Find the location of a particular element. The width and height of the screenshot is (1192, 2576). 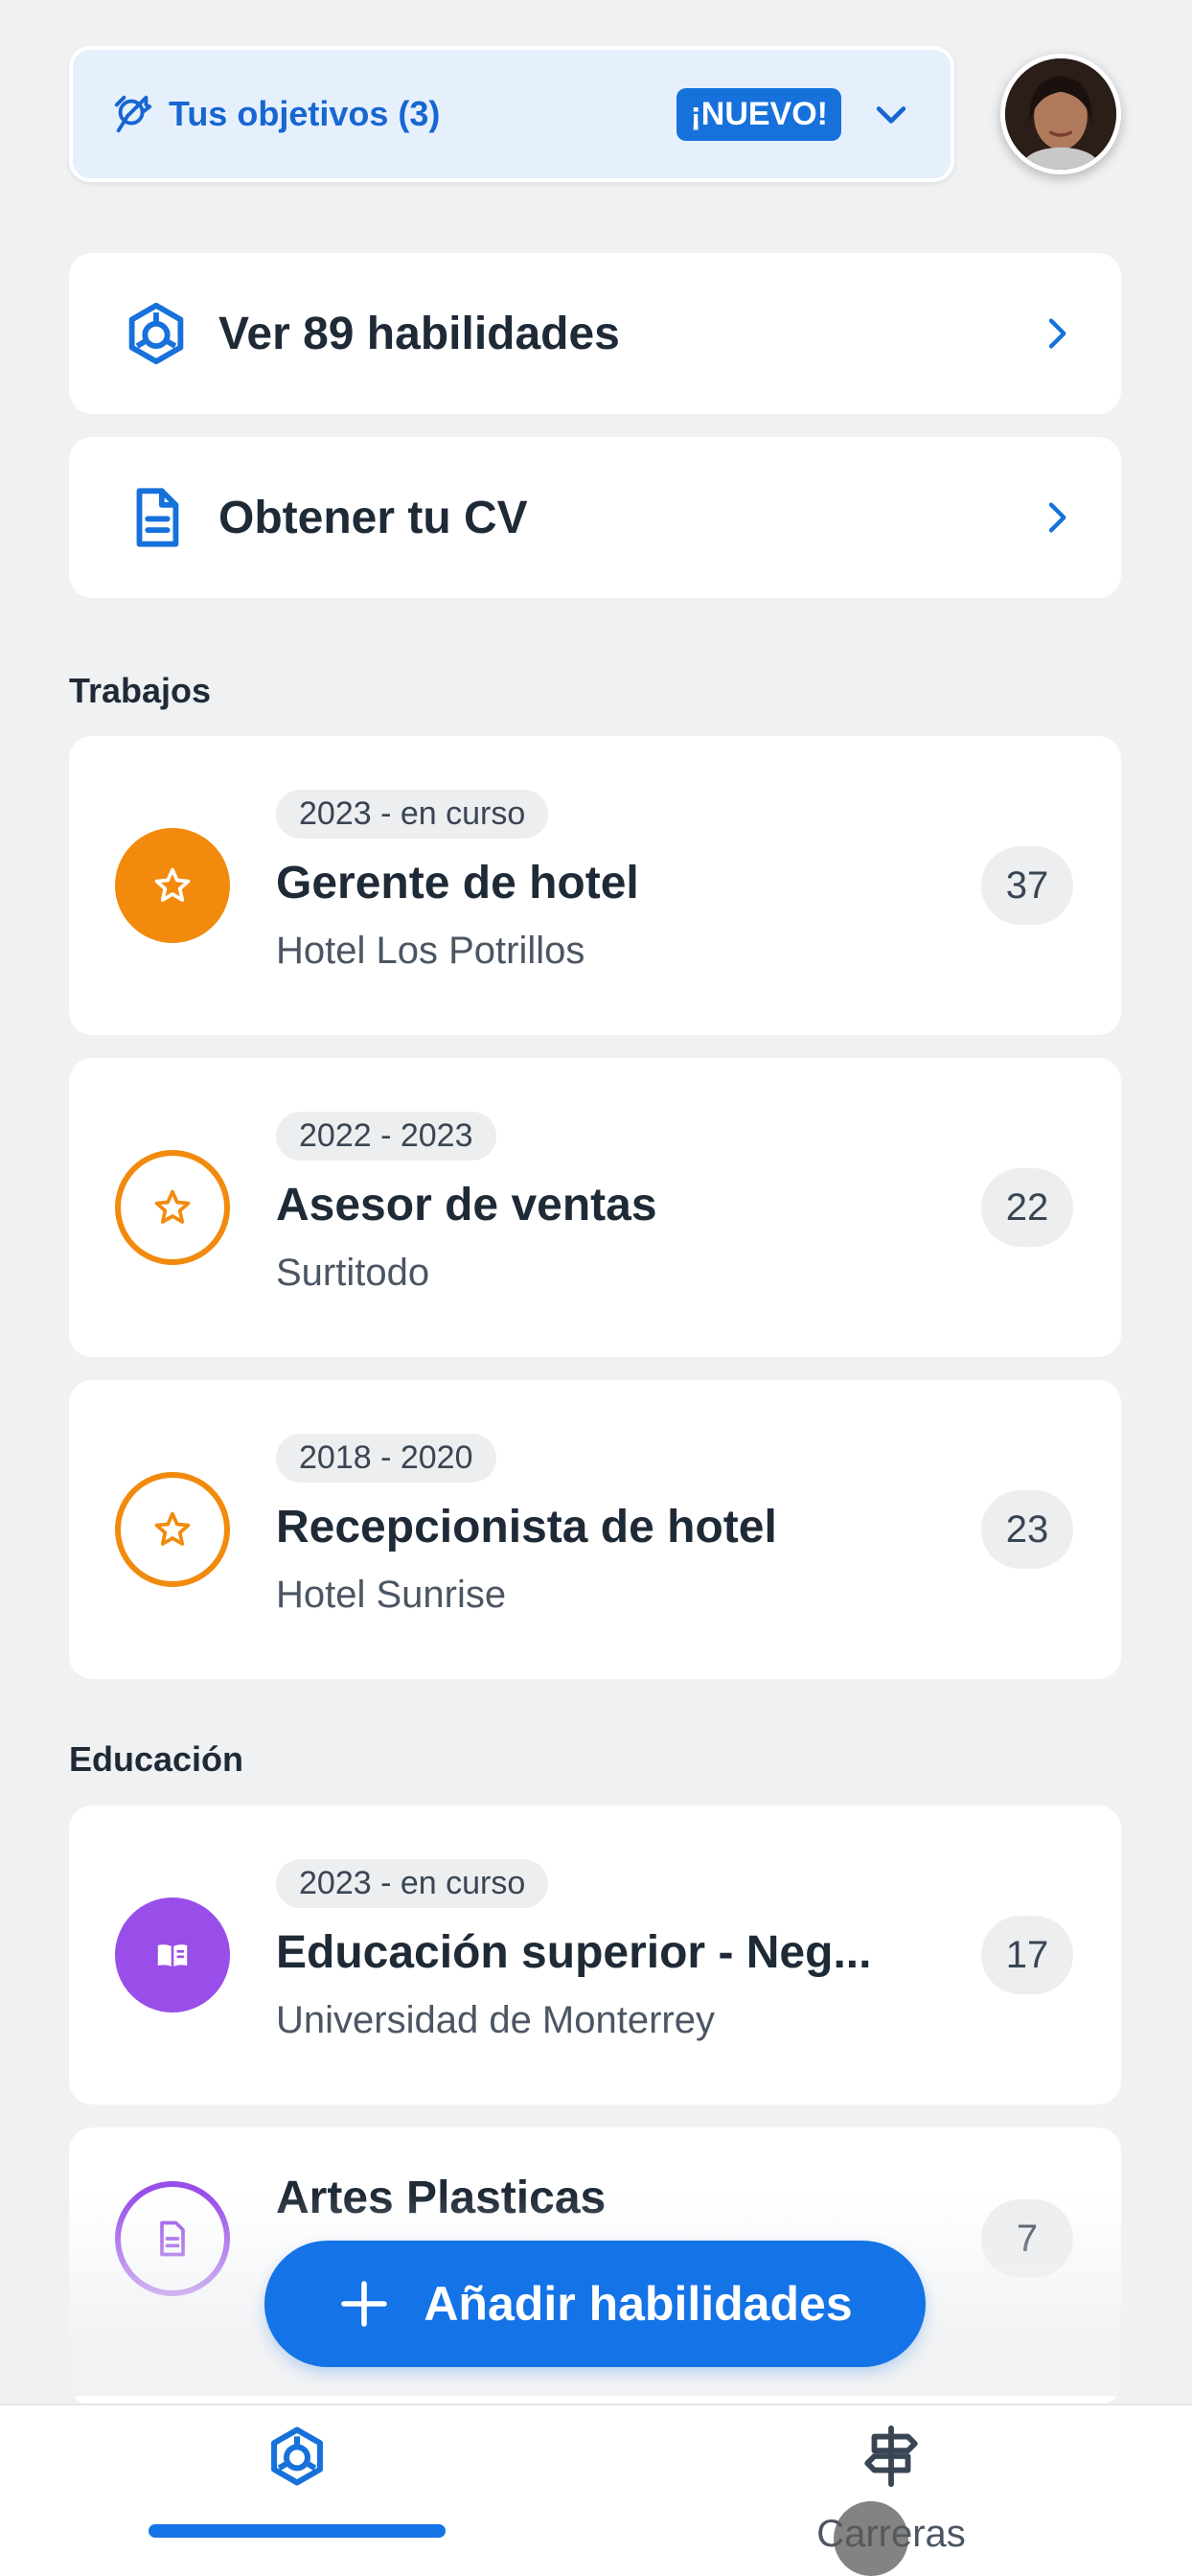

goals-dropdown: Tus objetivos (3) ¡NUEVO! is located at coordinates (511, 114).